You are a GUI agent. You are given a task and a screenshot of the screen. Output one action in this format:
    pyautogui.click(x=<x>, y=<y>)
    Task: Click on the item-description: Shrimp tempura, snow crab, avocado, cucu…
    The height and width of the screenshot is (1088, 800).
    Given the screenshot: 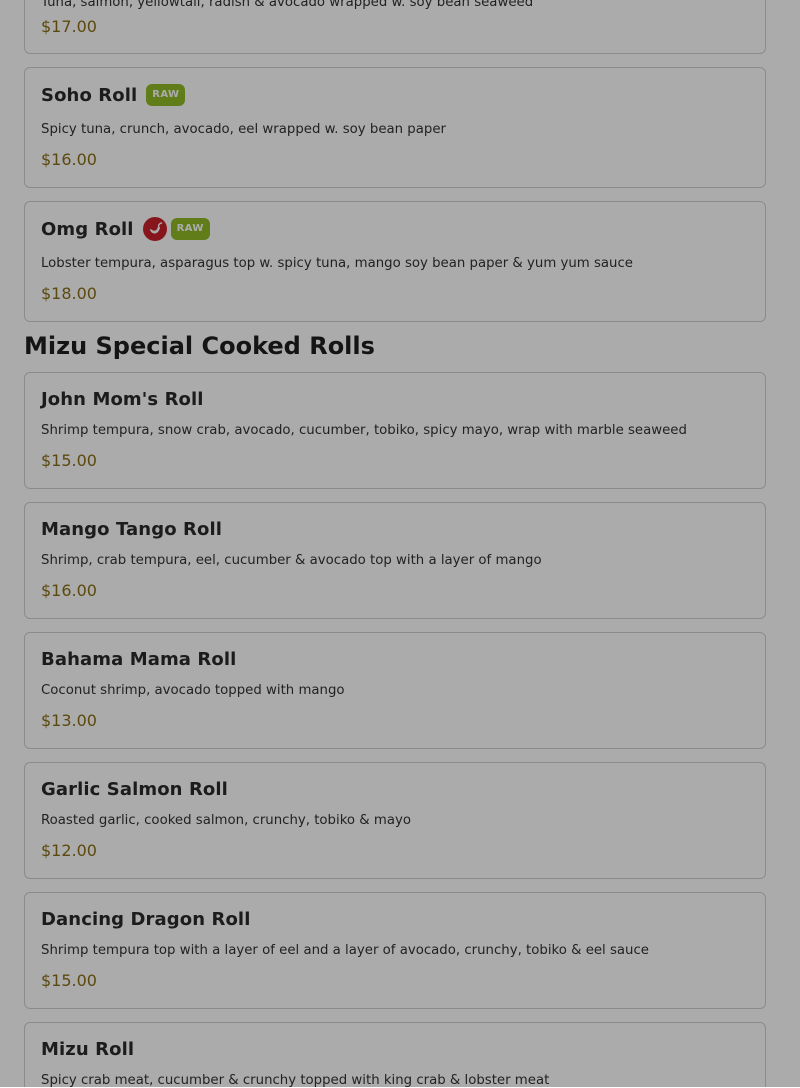 What is the action you would take?
    pyautogui.click(x=364, y=430)
    